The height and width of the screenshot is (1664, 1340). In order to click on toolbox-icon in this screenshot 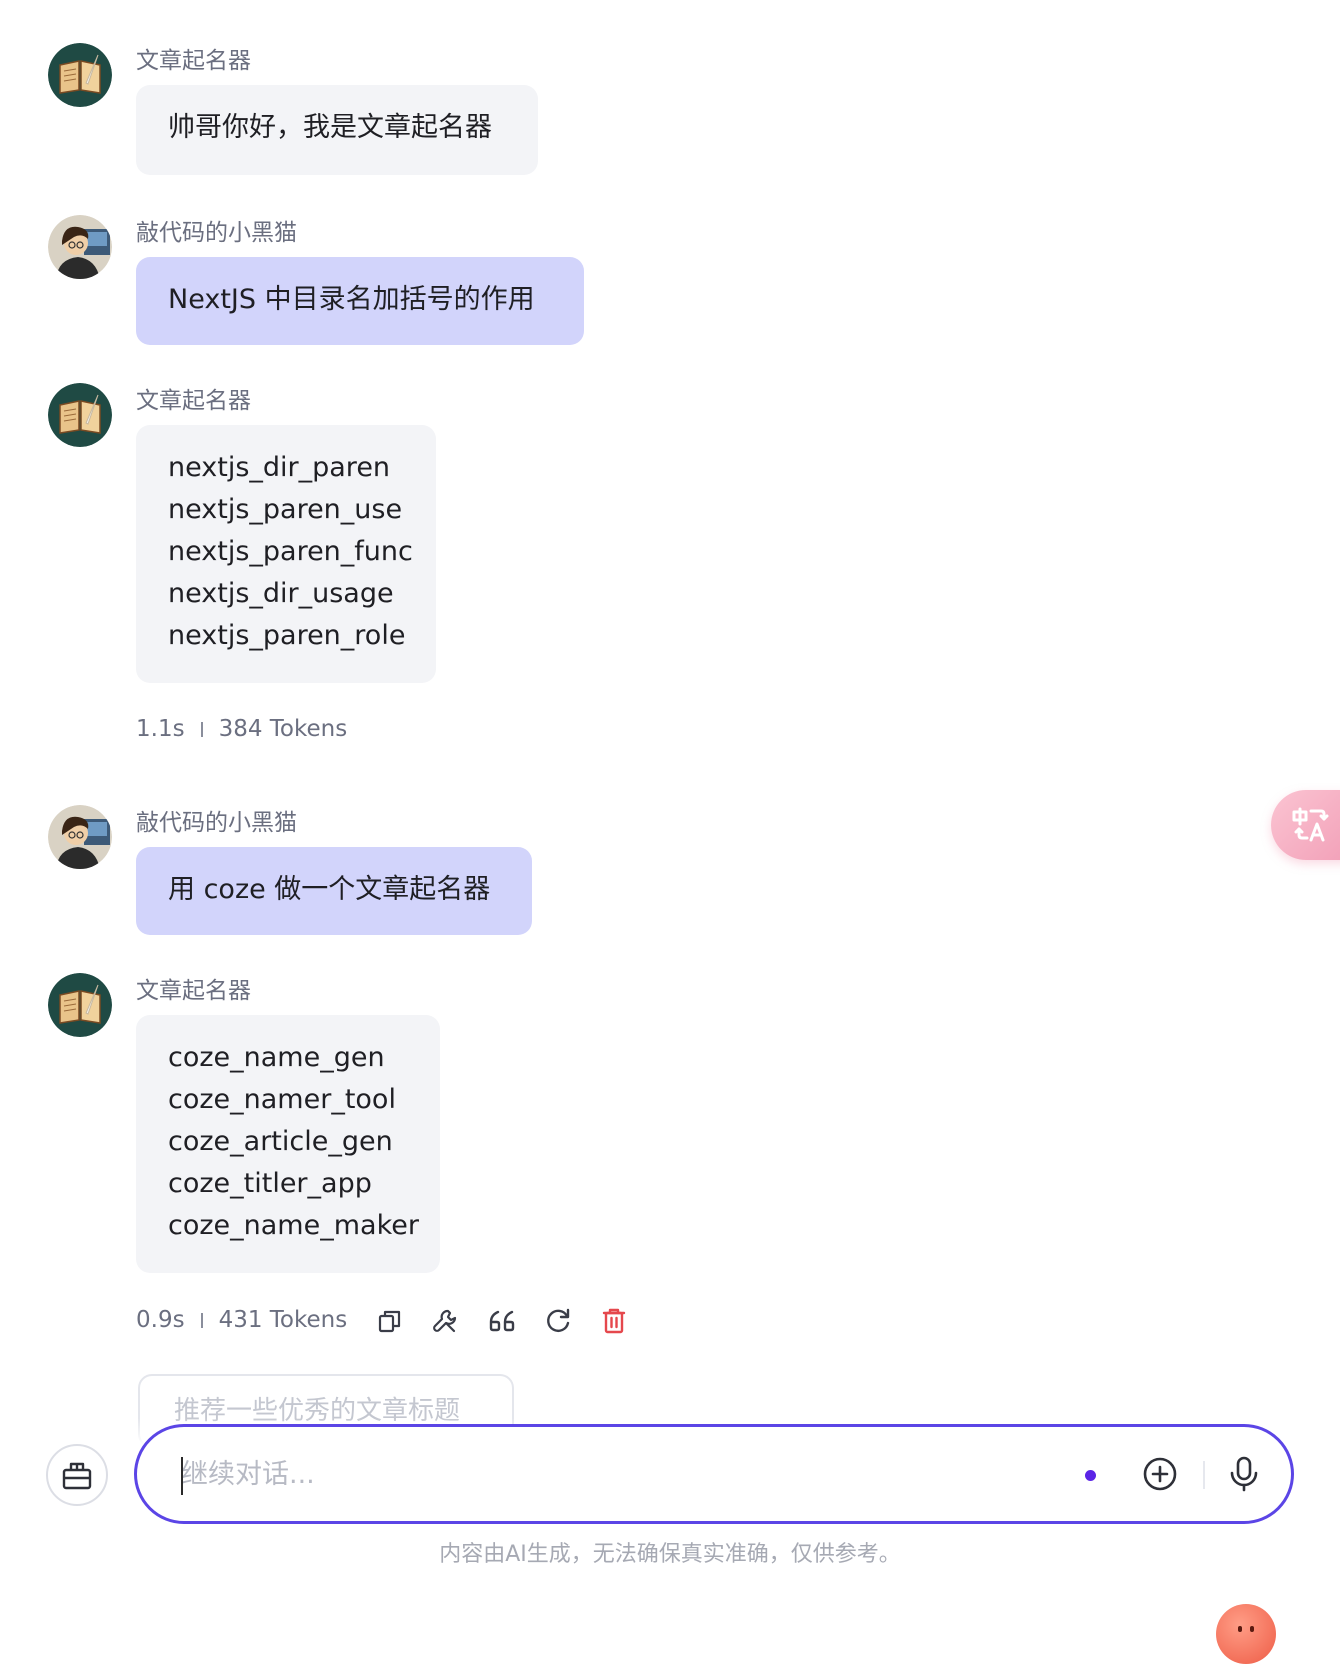, I will do `click(77, 1476)`.